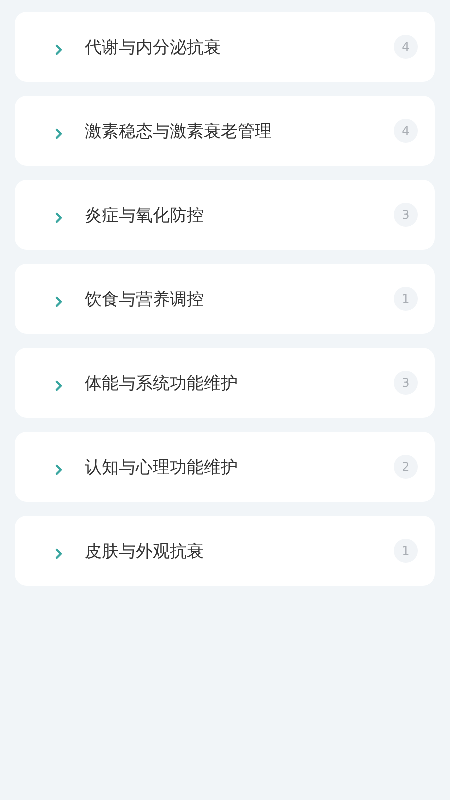 The width and height of the screenshot is (450, 800). I want to click on count-badge: 2, so click(406, 467).